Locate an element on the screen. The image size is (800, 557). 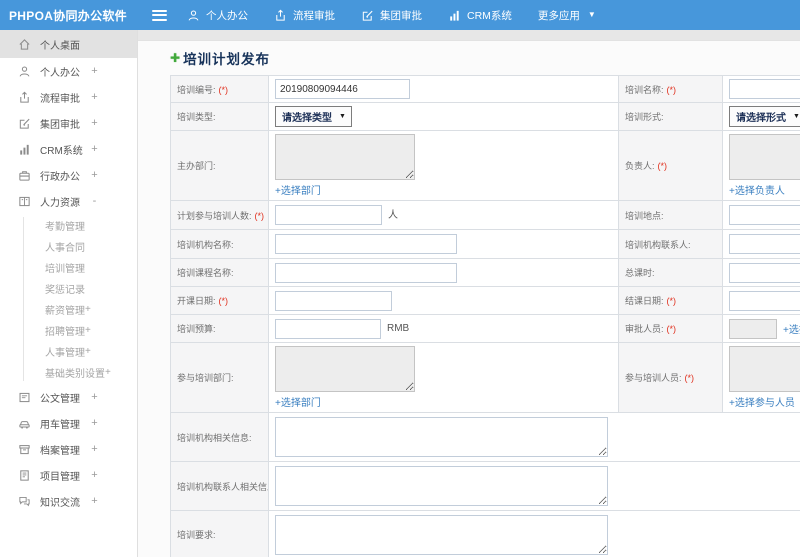
sidebar-item-attendance-management: 考勤管理 is located at coordinates (68, 225).